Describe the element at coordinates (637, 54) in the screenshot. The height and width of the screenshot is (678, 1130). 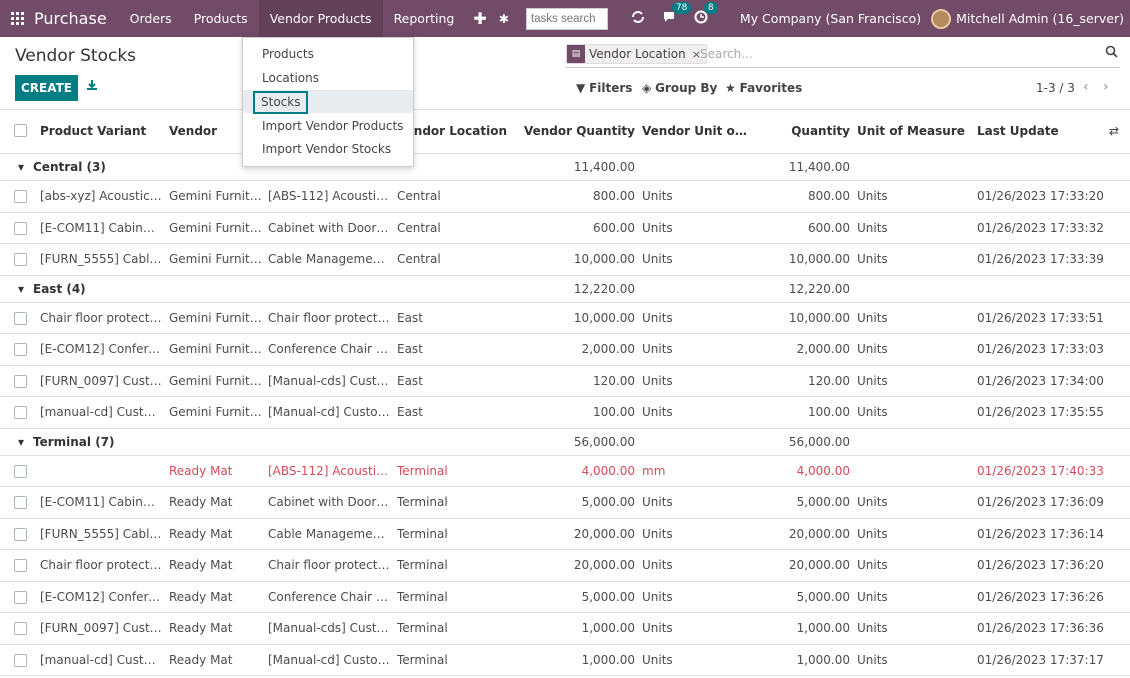
I see `facet-value: Vendor Location` at that location.